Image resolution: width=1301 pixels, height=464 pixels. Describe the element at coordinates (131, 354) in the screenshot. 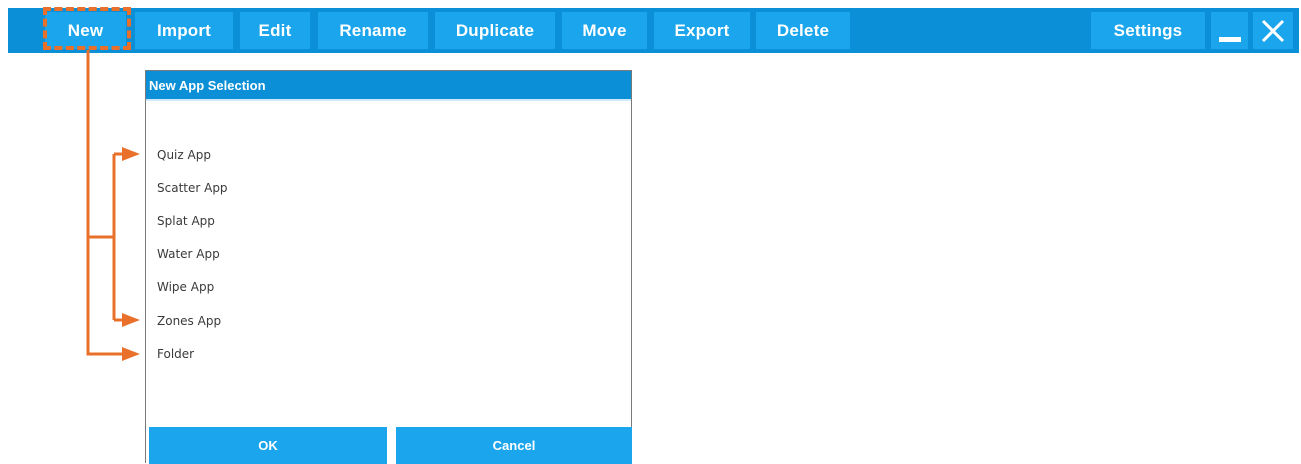

I see `arrow-head-folder` at that location.